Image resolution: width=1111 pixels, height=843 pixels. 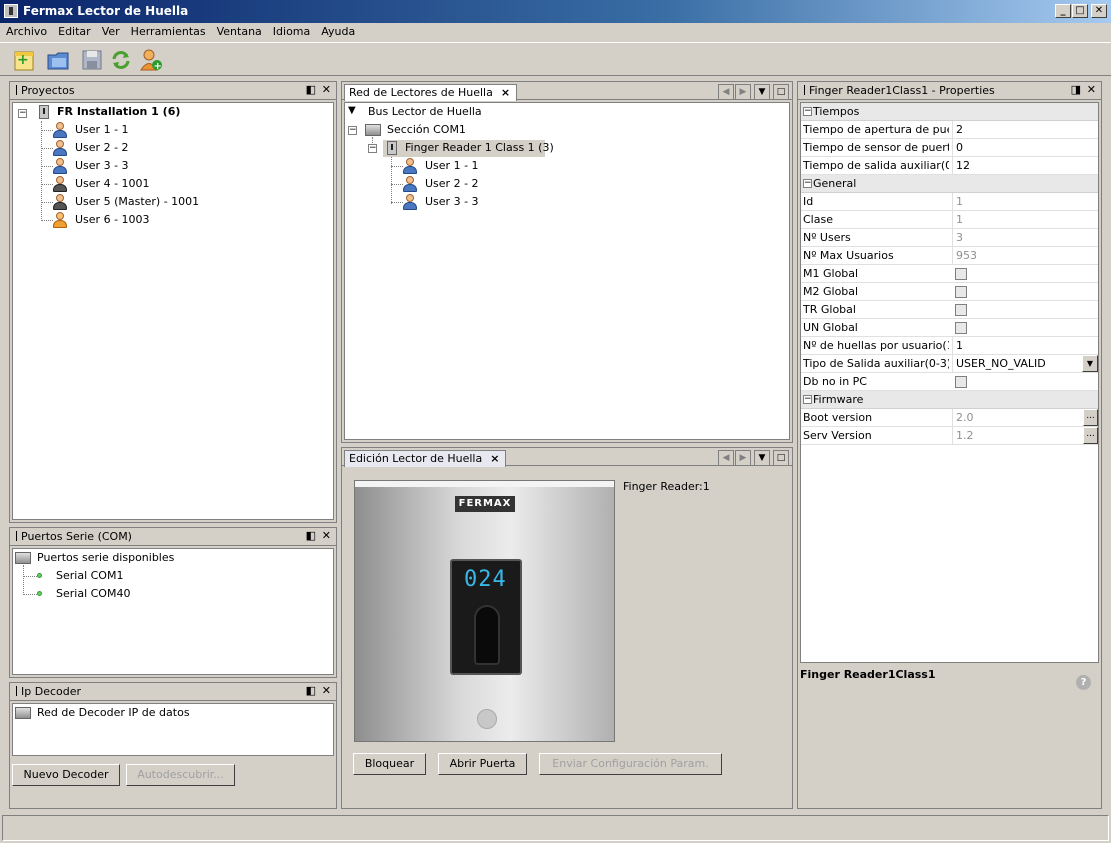 I want to click on puertos-root: Puertos serie disponibles, so click(x=105, y=558).